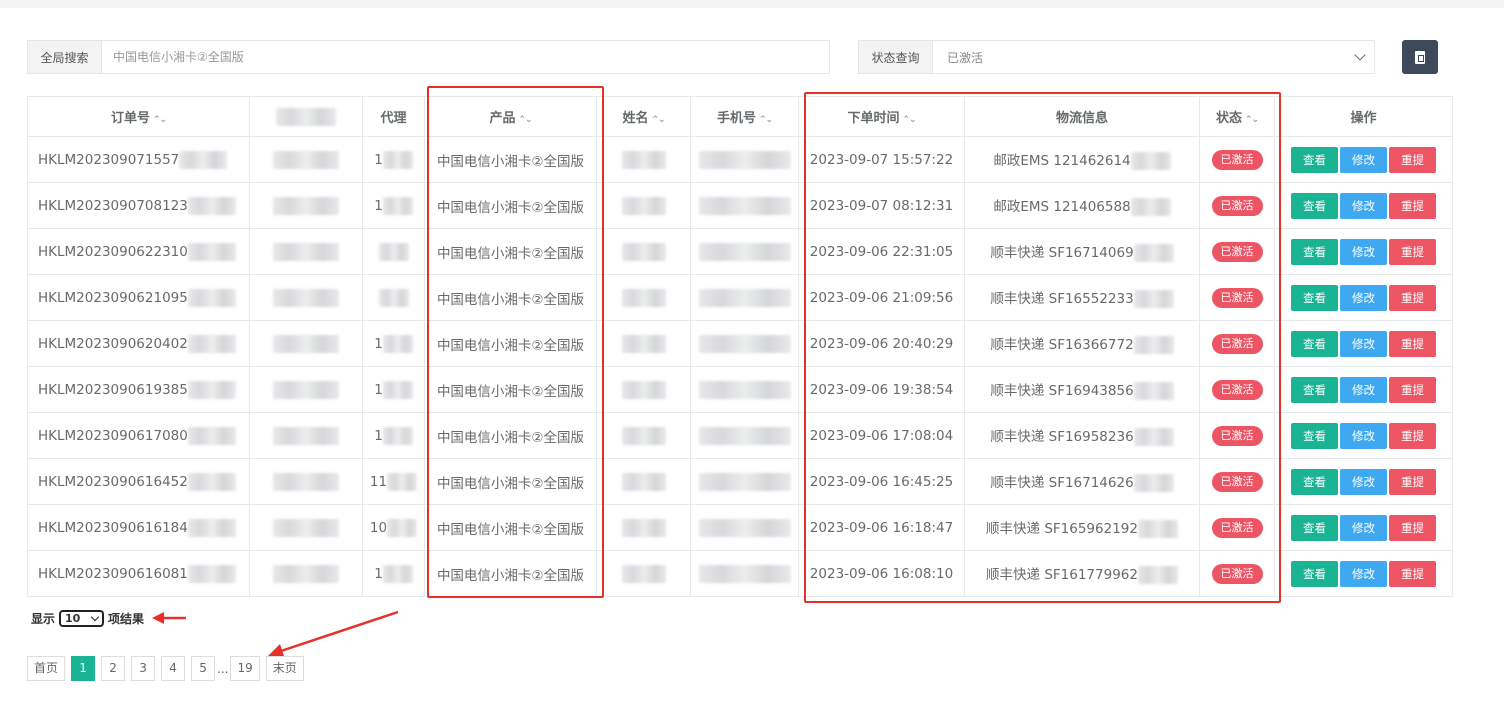 The image size is (1504, 701). I want to click on col-phone: 手机号 ⌃⌄, so click(744, 116).